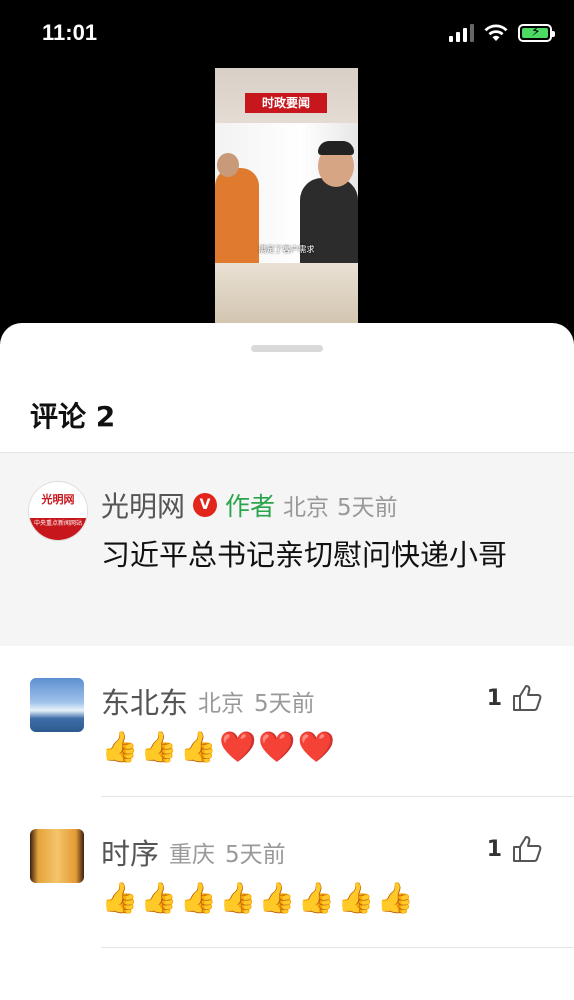 The image size is (574, 1000). Describe the element at coordinates (58, 500) in the screenshot. I see `avatar-logo-text: 光明网` at that location.